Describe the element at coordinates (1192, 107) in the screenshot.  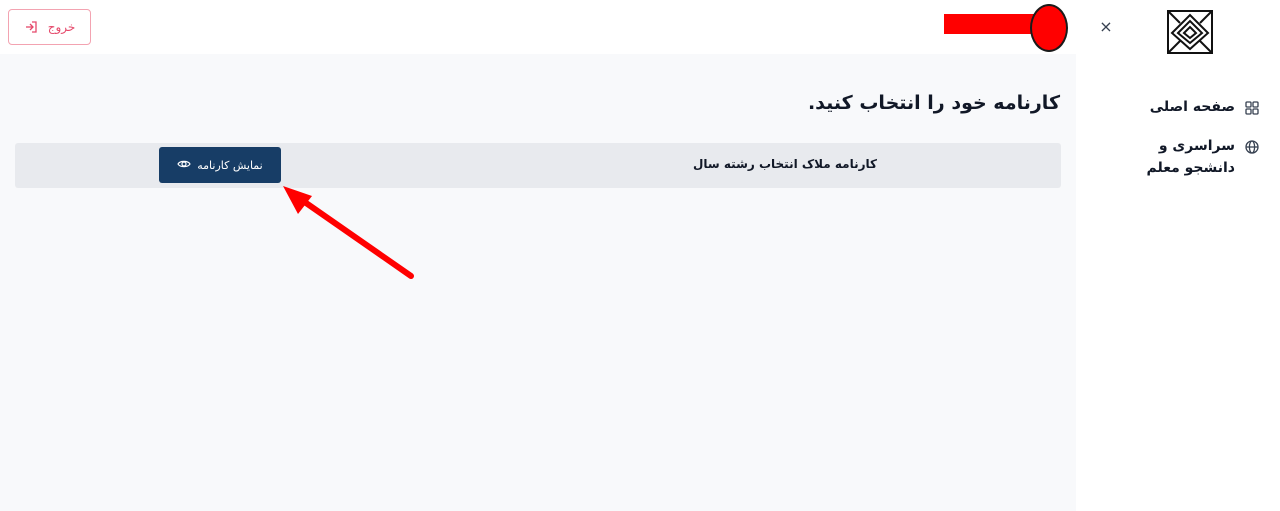
I see `sidebar-item-label: صفحه اصلی` at that location.